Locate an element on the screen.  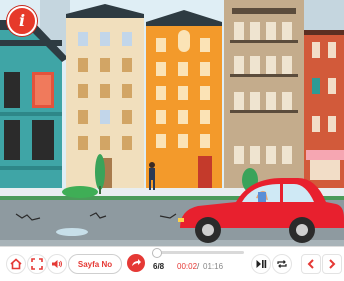
page-number-label: Sayfa No is located at coordinates (95, 264).